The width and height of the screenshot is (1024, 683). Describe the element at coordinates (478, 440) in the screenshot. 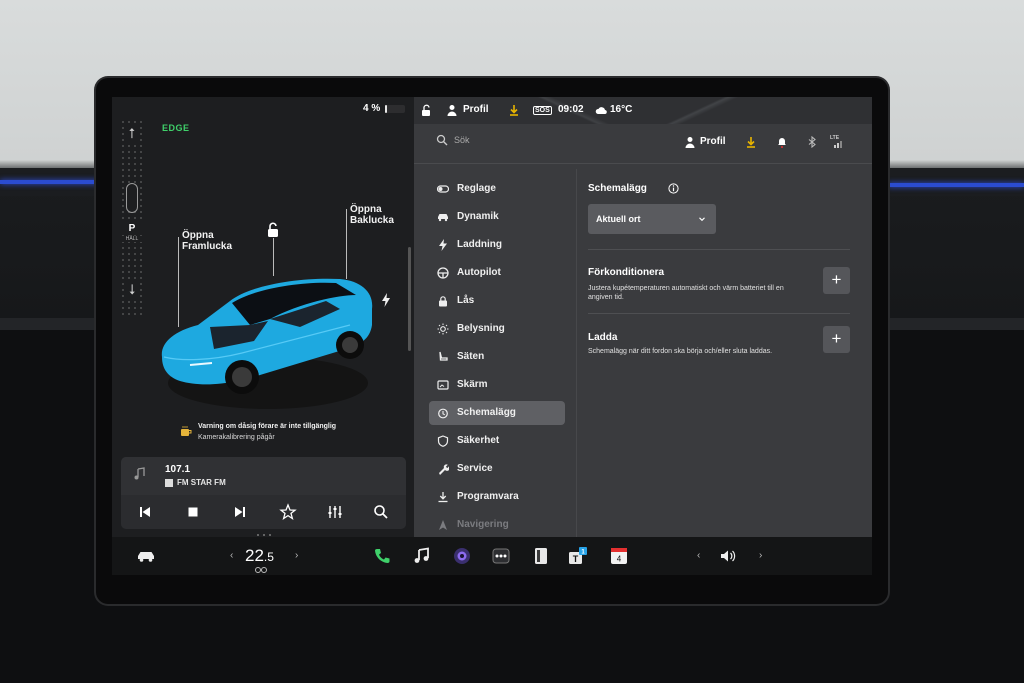

I see `menu-label: Säkerhet` at that location.